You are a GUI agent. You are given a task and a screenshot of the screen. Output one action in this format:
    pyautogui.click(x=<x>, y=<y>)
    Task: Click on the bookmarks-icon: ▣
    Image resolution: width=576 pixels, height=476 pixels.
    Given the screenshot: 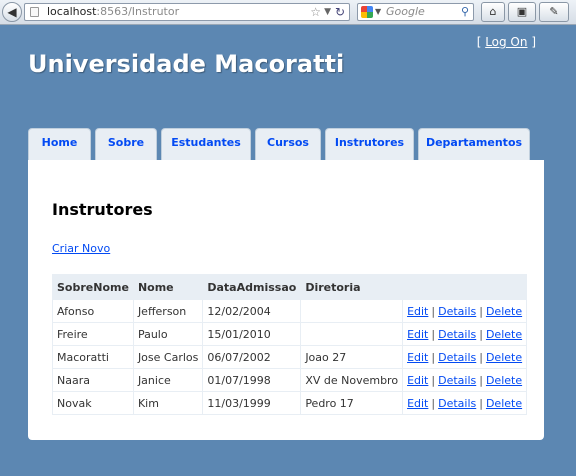 What is the action you would take?
    pyautogui.click(x=522, y=12)
    